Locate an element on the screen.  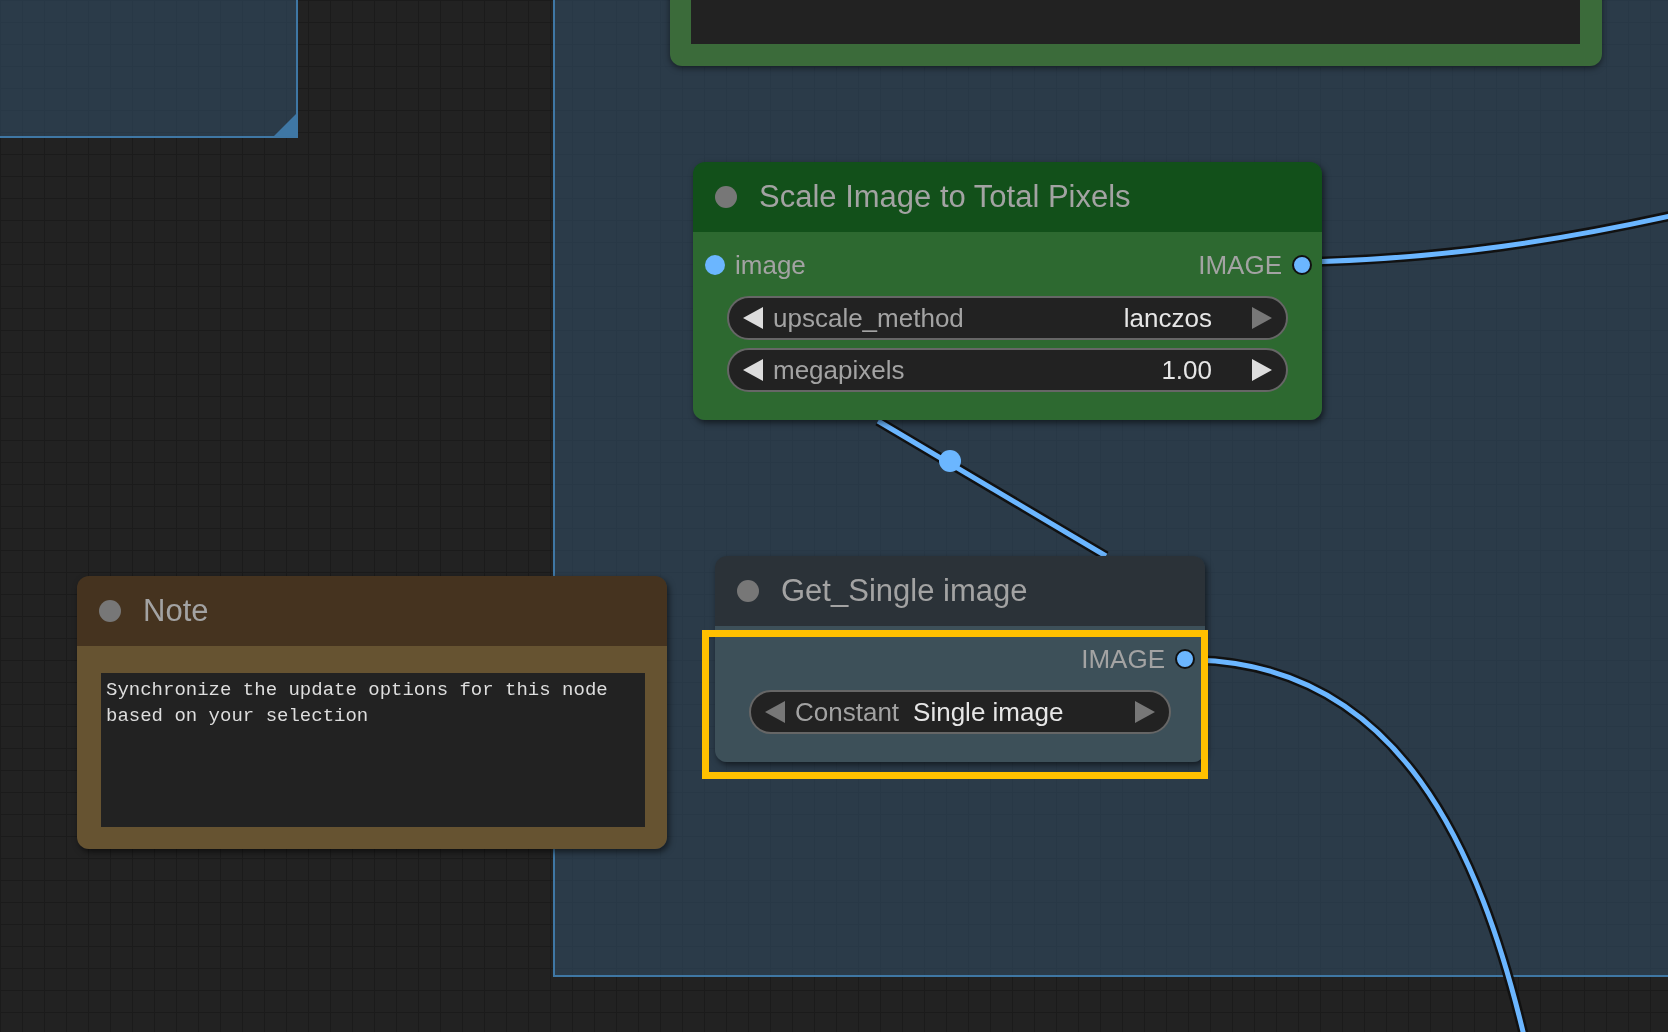
graph-node is located at coordinates (1136, 33).